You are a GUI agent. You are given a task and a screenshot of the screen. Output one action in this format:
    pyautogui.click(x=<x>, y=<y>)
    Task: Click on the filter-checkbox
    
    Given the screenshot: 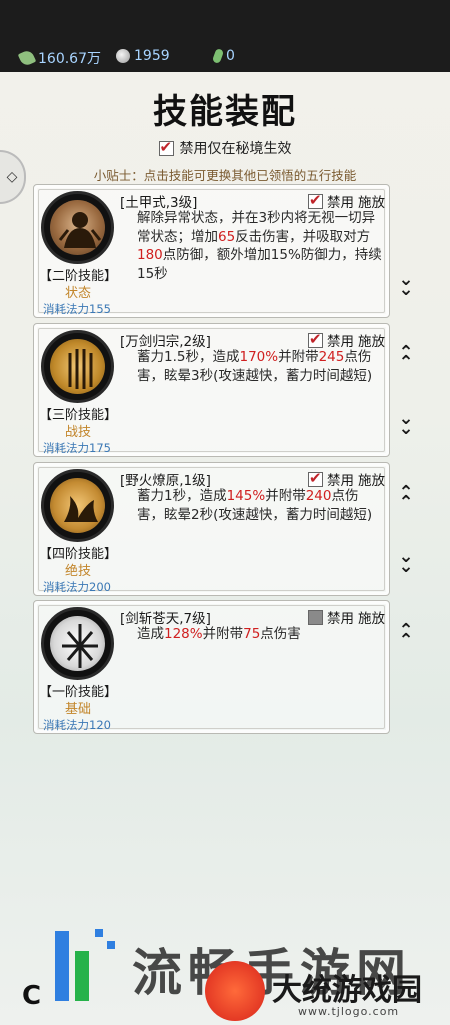 What is the action you would take?
    pyautogui.click(x=166, y=147)
    